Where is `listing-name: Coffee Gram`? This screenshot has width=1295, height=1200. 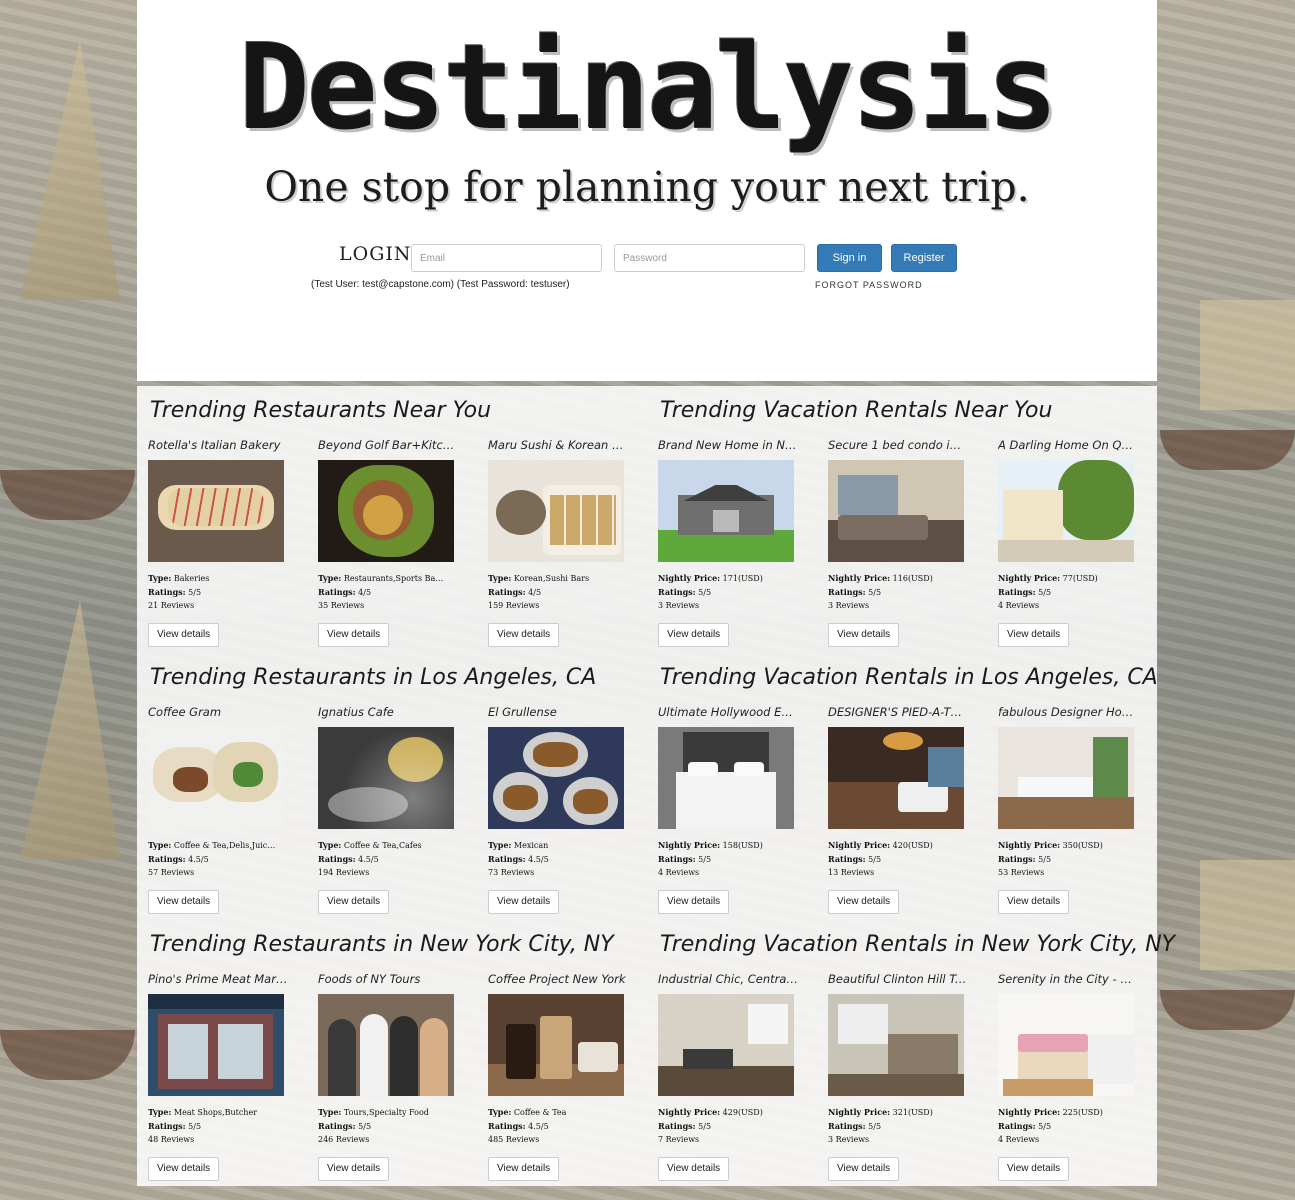
listing-name: Coffee Gram is located at coordinates (218, 713).